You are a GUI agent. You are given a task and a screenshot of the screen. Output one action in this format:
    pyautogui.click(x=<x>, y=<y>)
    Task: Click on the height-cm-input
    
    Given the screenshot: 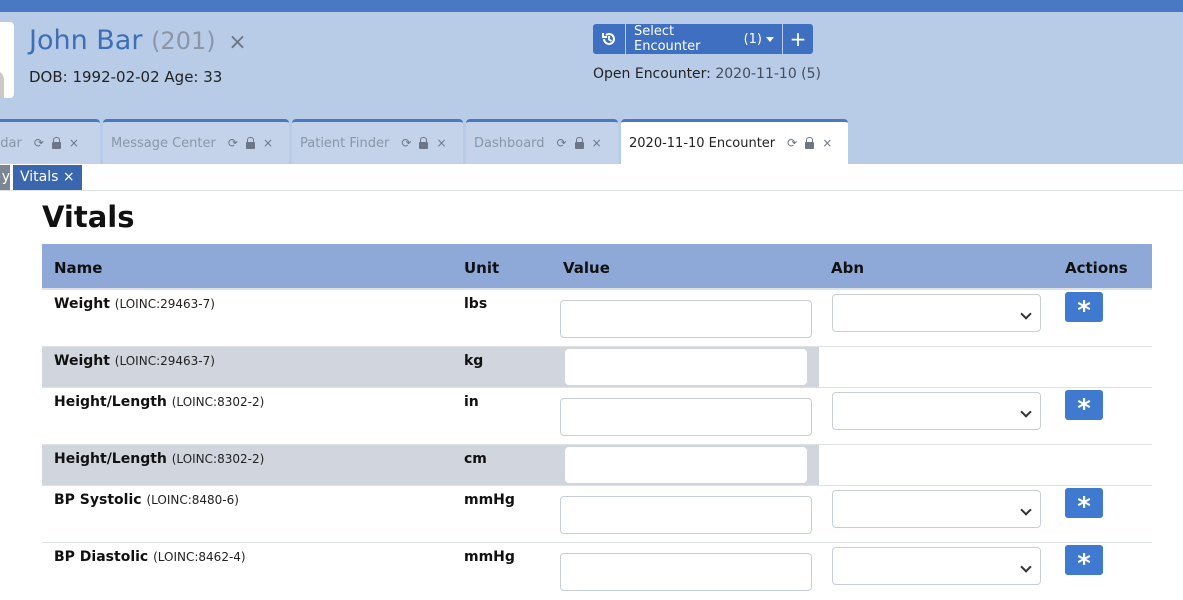 What is the action you would take?
    pyautogui.click(x=686, y=465)
    